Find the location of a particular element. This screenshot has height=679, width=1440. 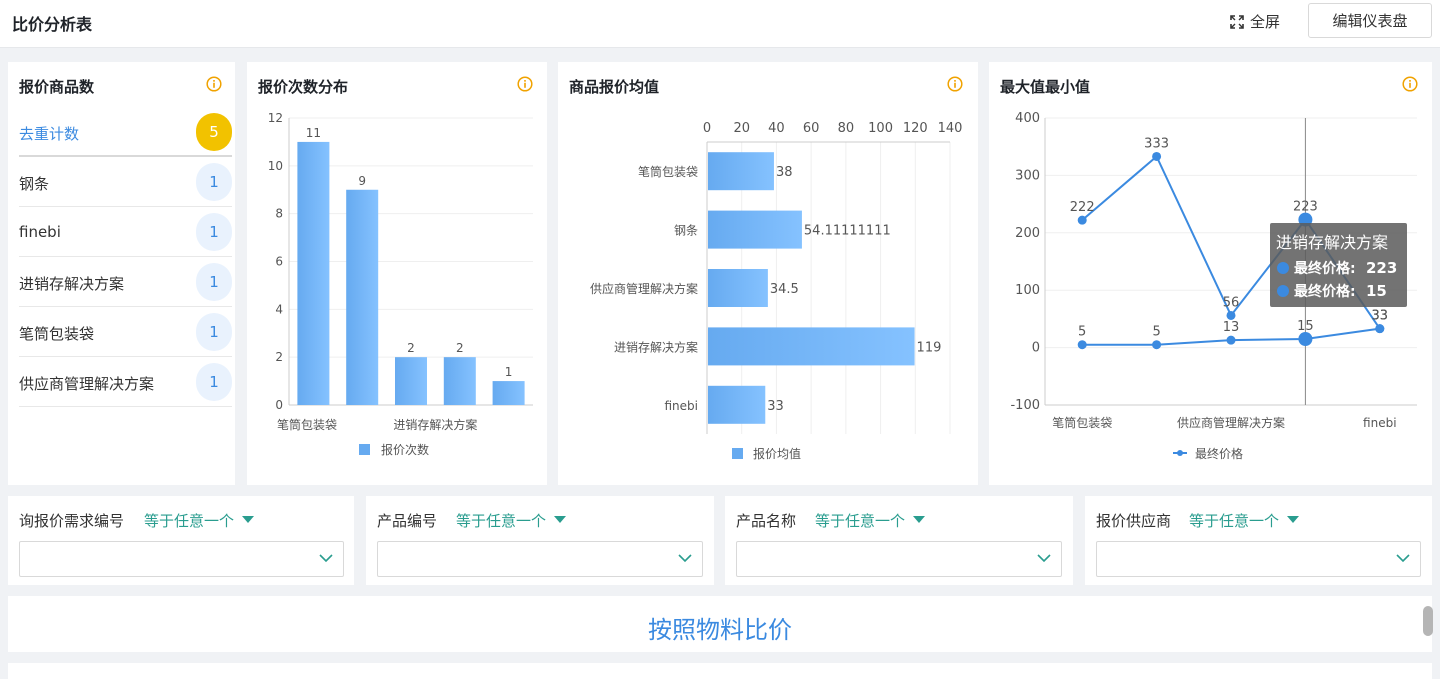

list-item: 进销存解决方案 1 is located at coordinates (125, 282).